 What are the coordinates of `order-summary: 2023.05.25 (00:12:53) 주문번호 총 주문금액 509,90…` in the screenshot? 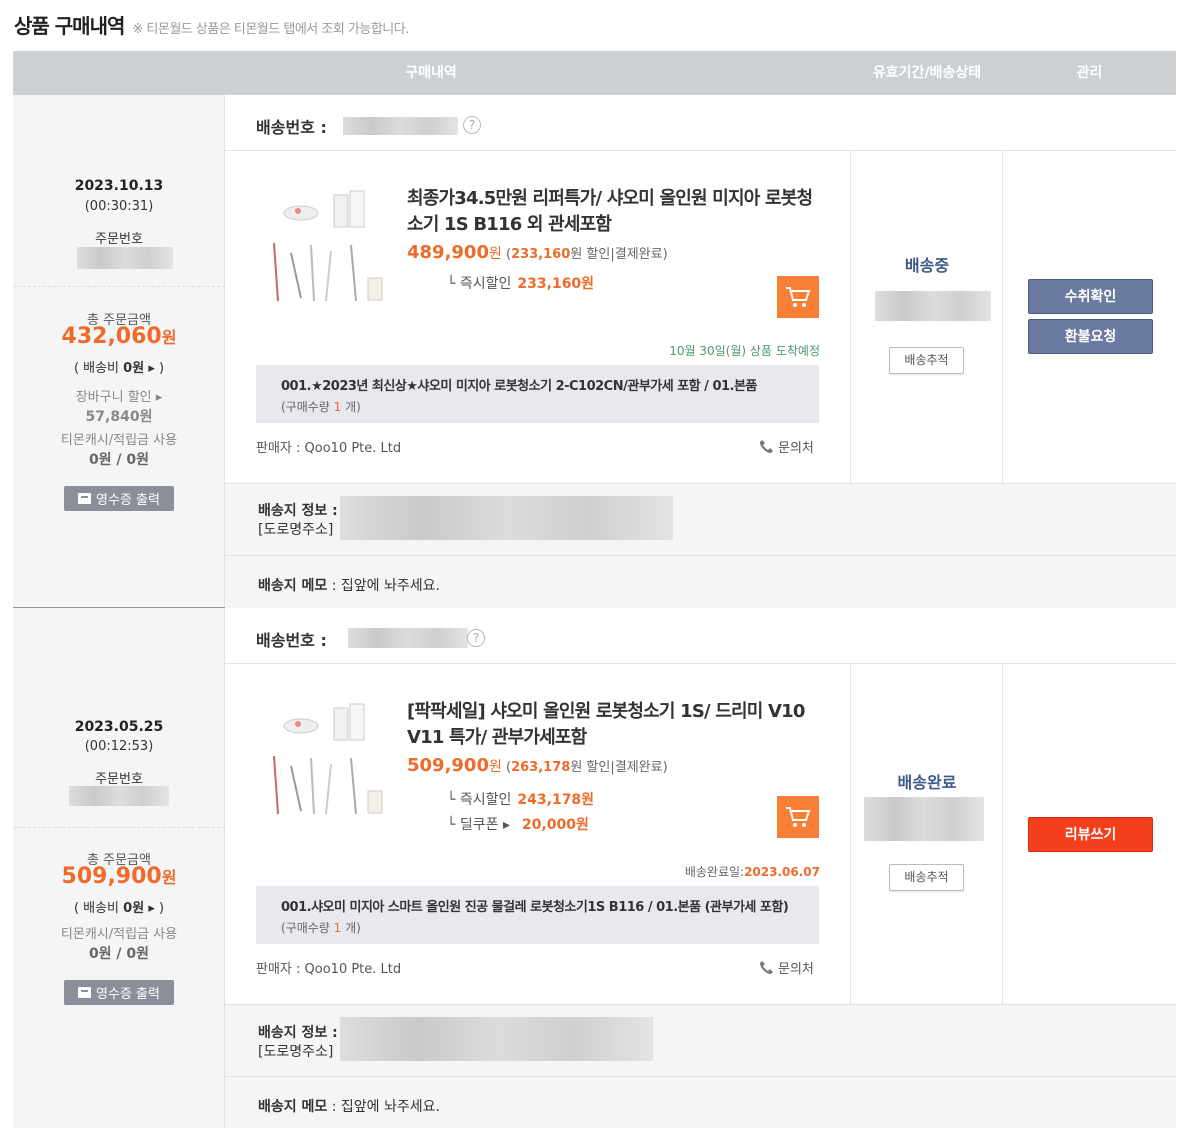 It's located at (119, 868).